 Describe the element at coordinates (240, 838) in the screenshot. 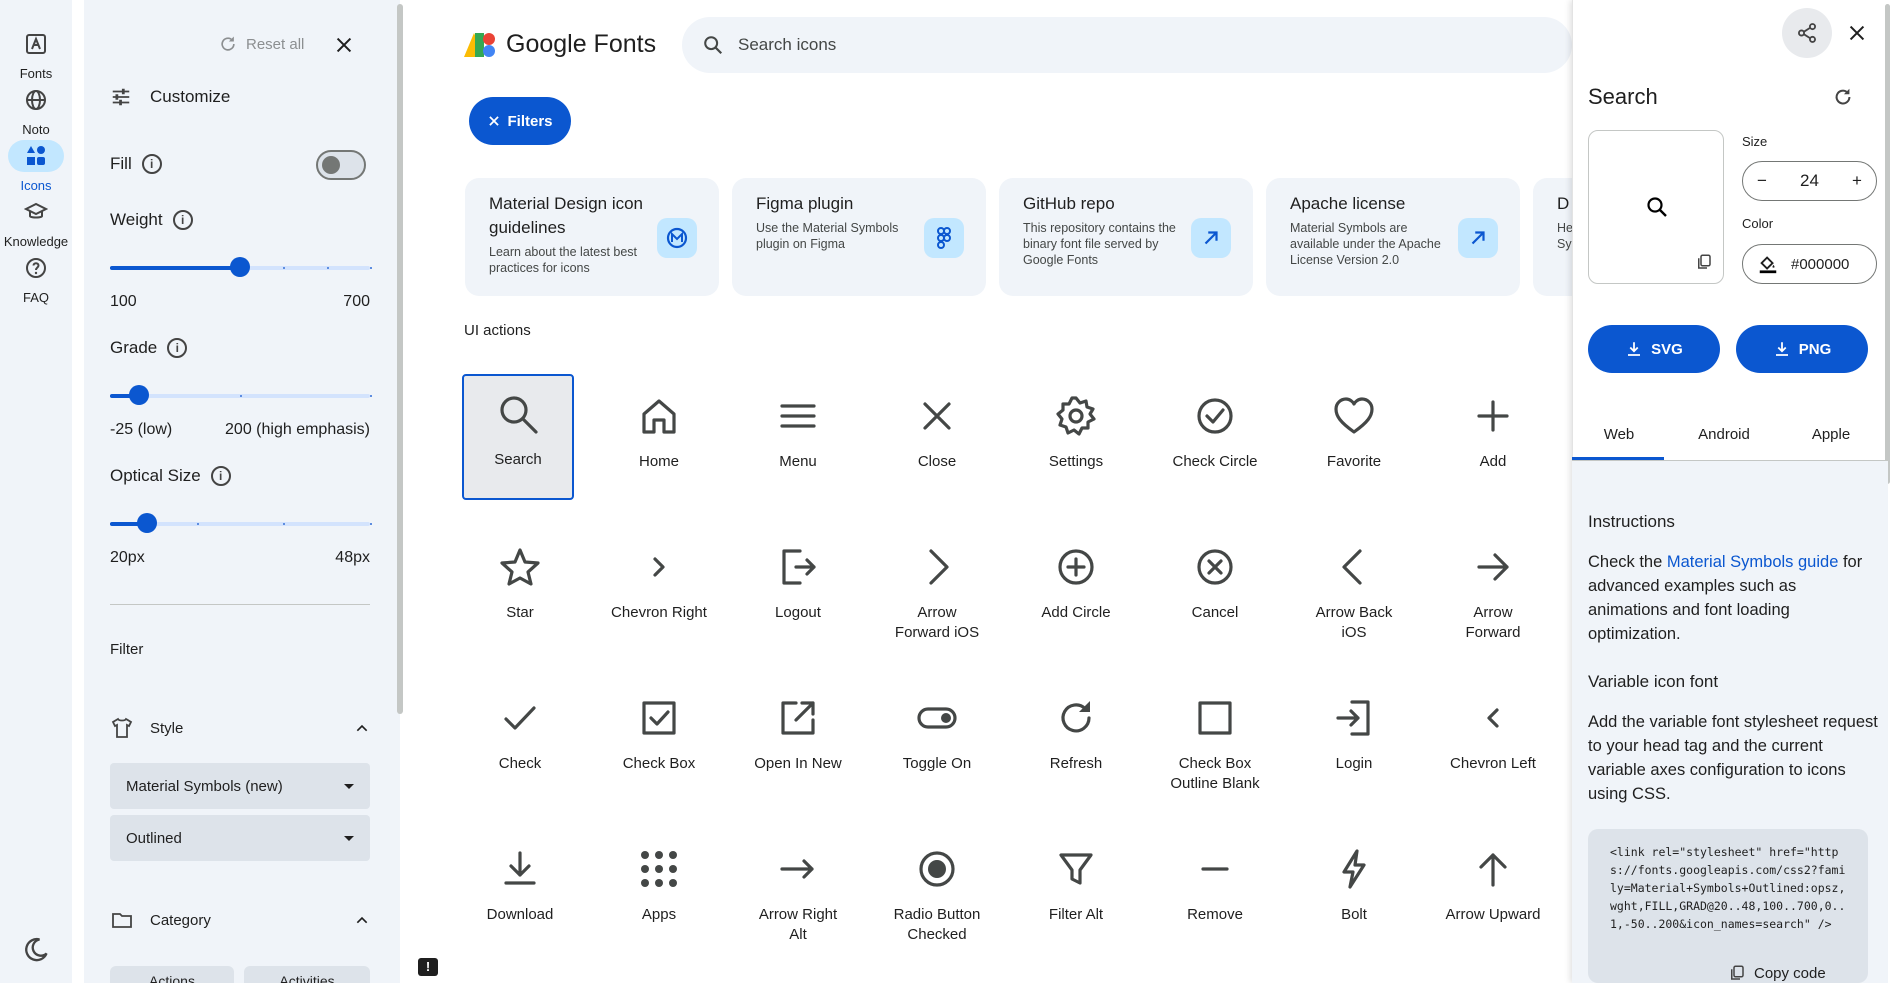

I see `style-variant-select: Outlined` at that location.